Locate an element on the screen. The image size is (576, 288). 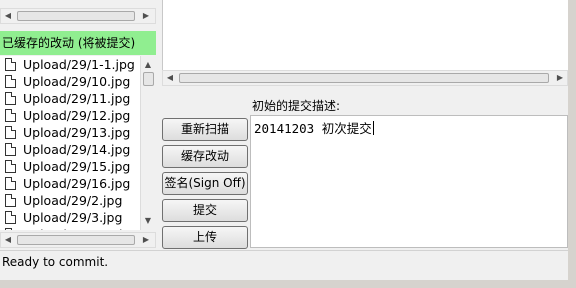
stage-changed-button: 缓存改动 is located at coordinates (205, 156).